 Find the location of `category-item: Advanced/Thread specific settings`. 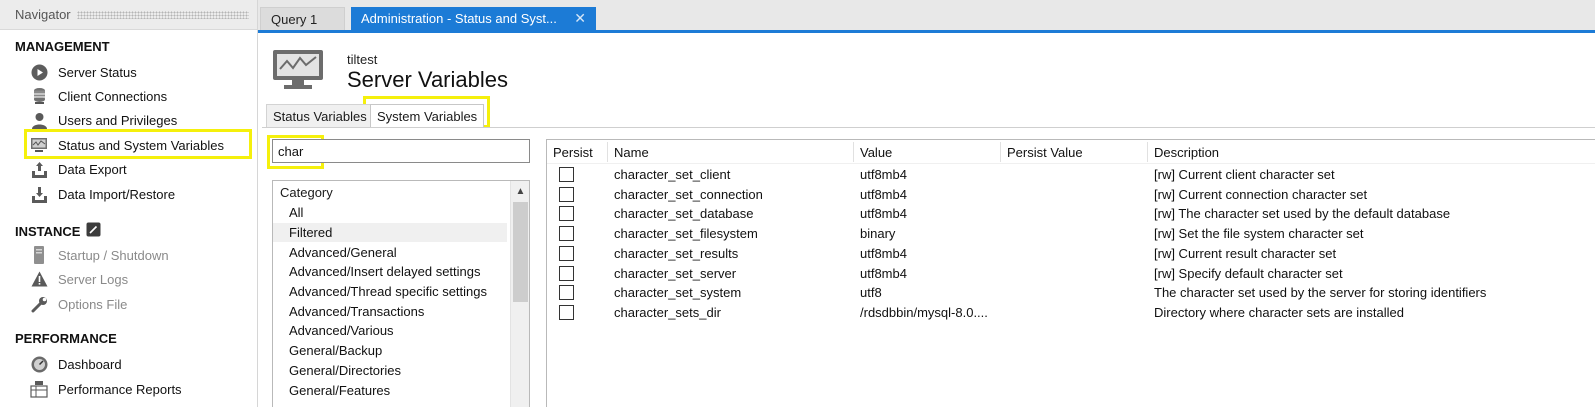

category-item: Advanced/Thread specific settings is located at coordinates (401, 292).